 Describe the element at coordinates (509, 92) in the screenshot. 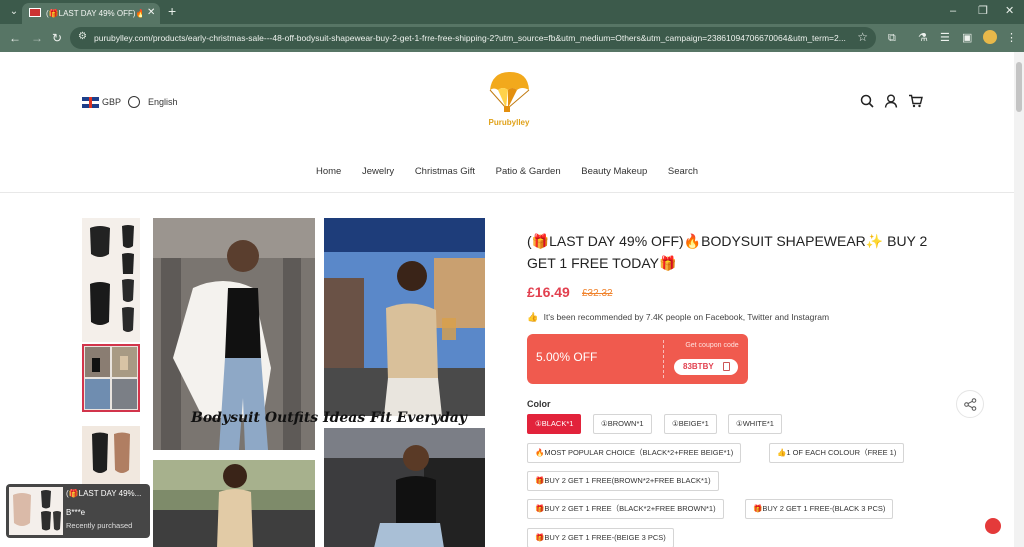

I see `parachute-logo-icon` at that location.